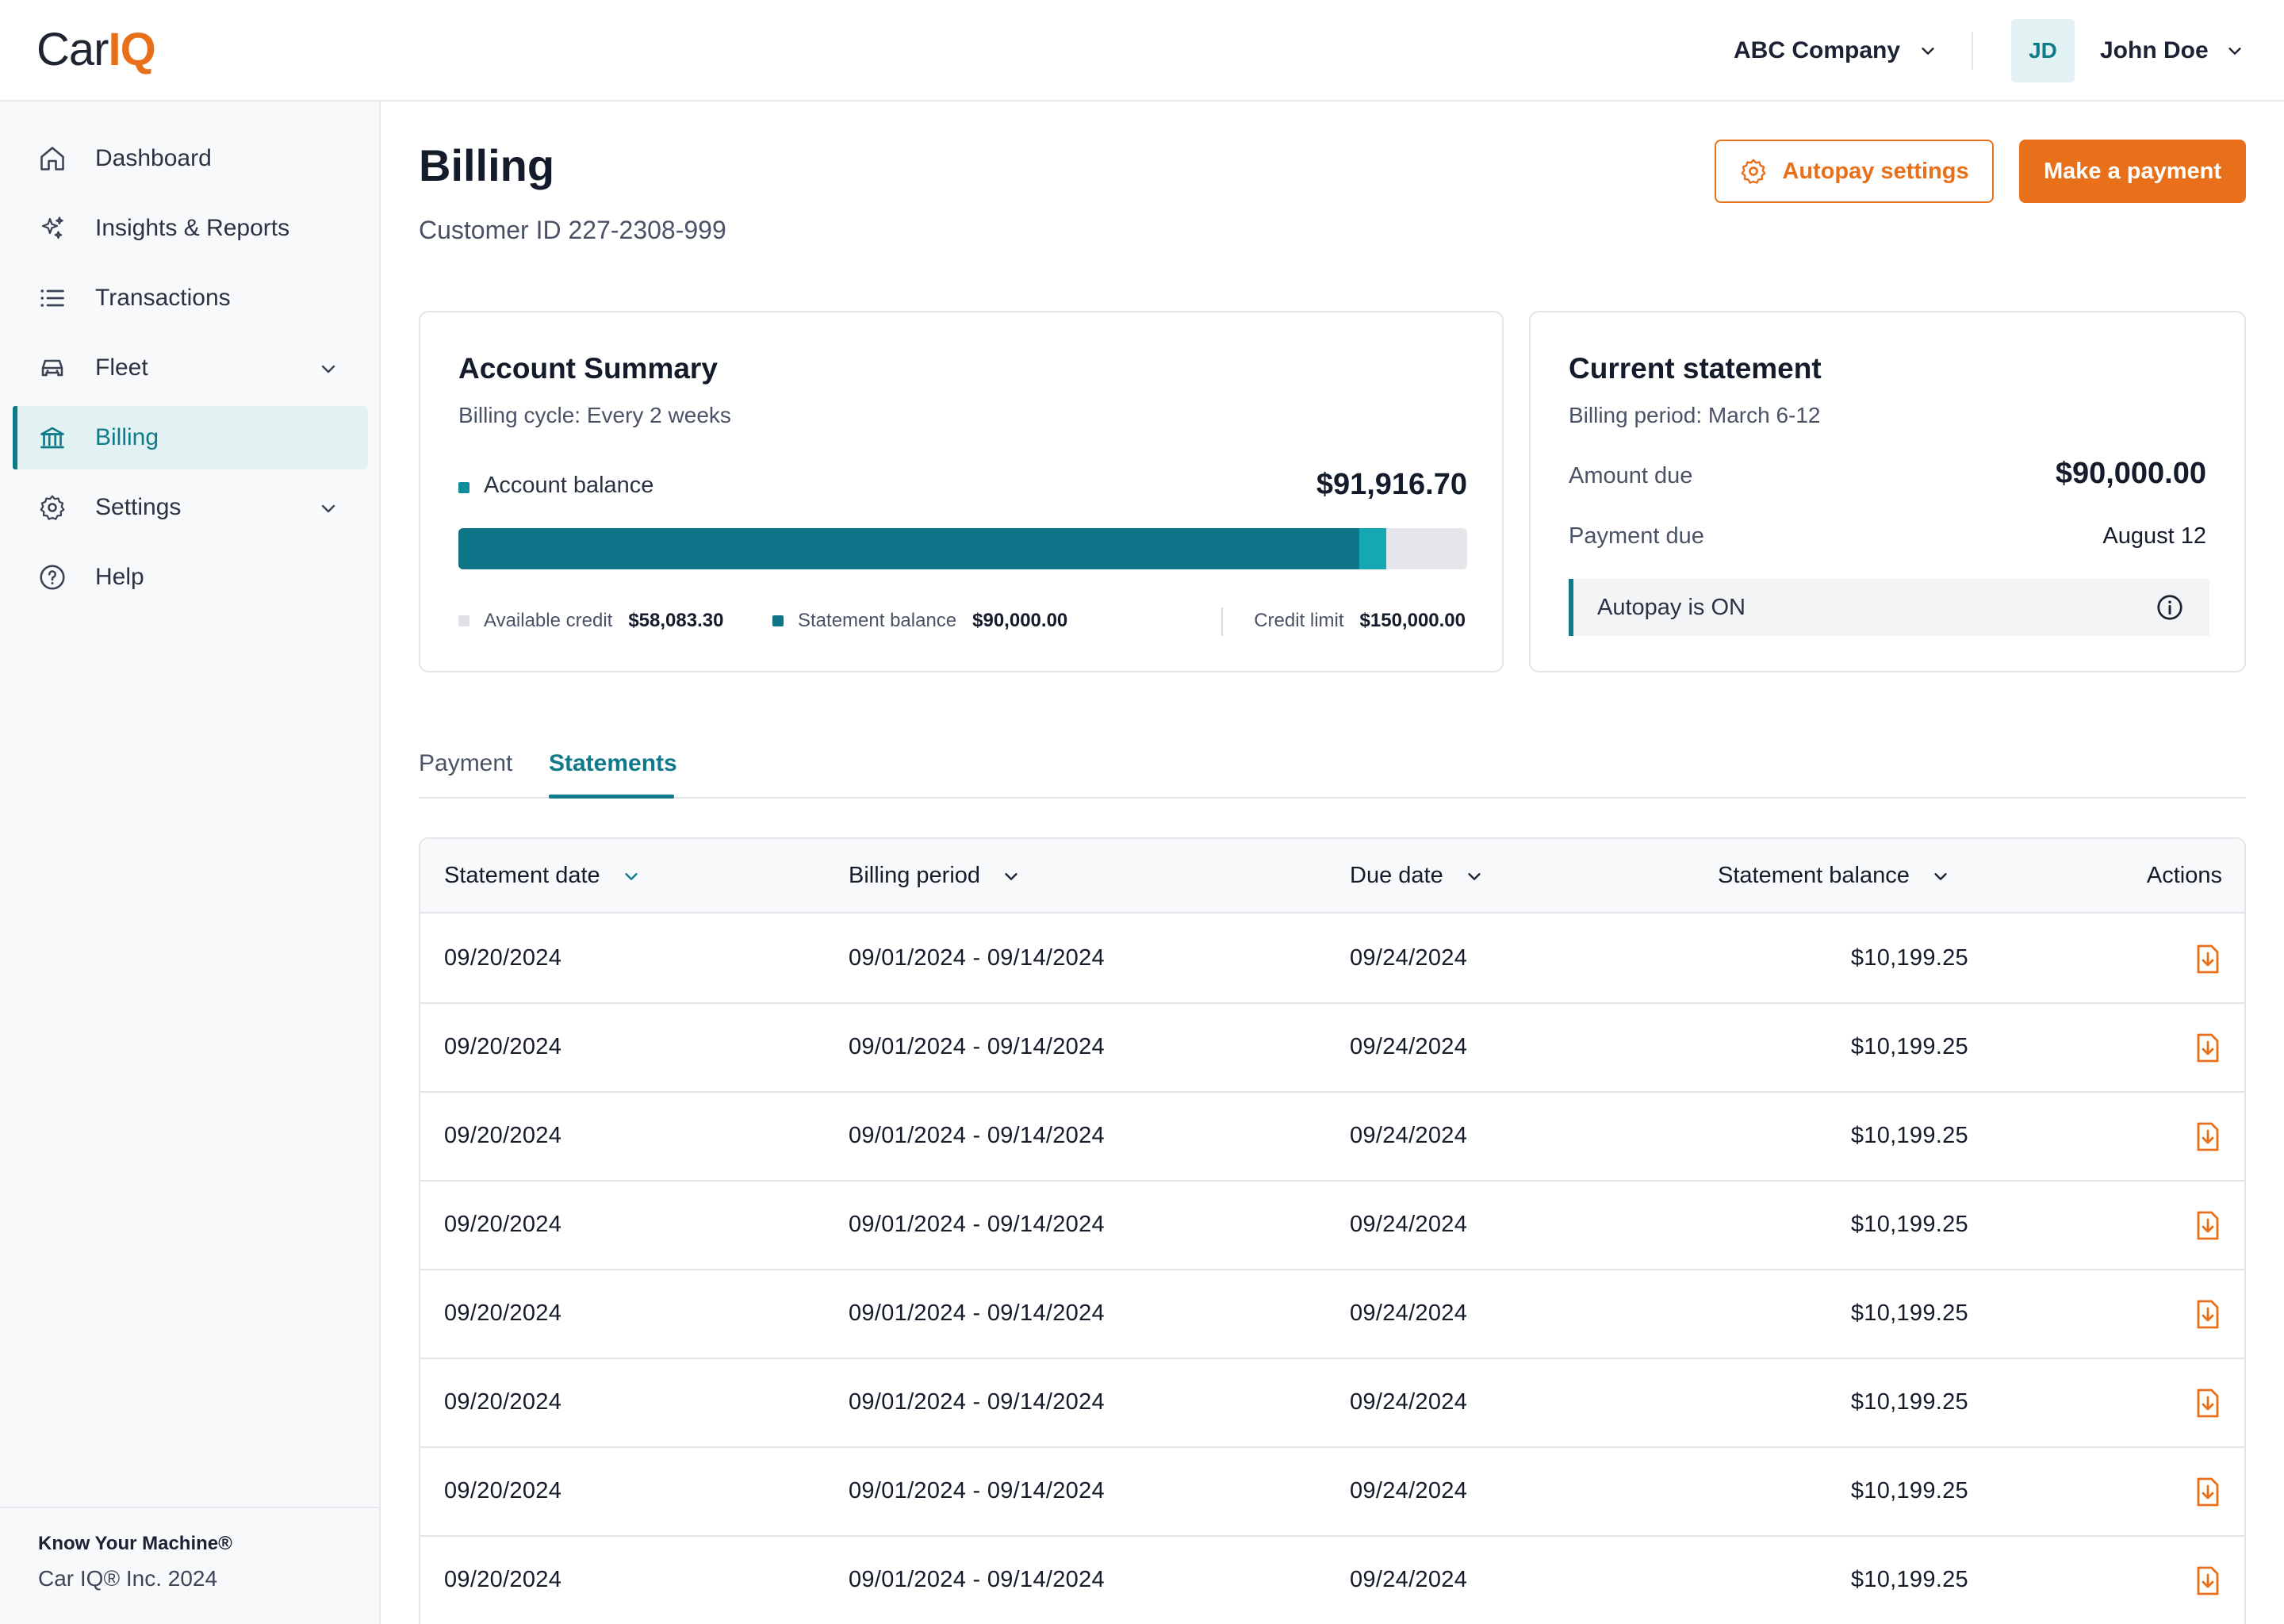 This screenshot has height=1624, width=2284. Describe the element at coordinates (590, 620) in the screenshot. I see `legend-available-credit: Available credit $58,083.30` at that location.